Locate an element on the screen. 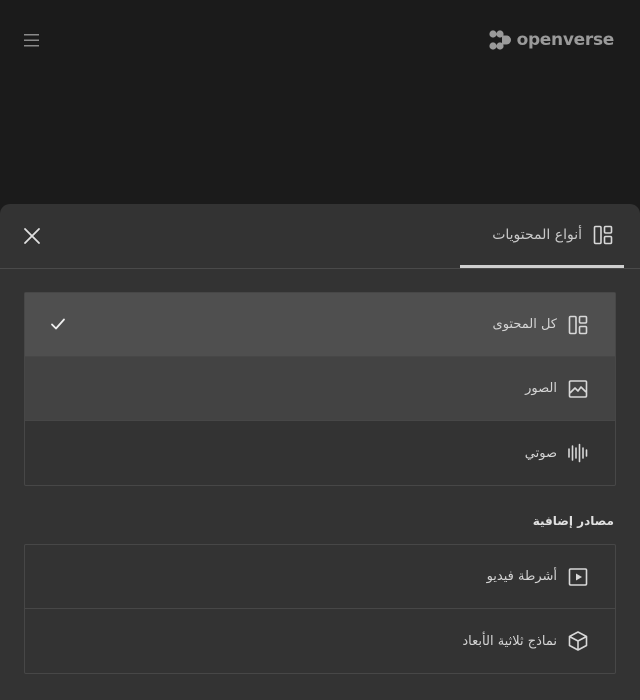  content-type-label: صوتي is located at coordinates (540, 453).